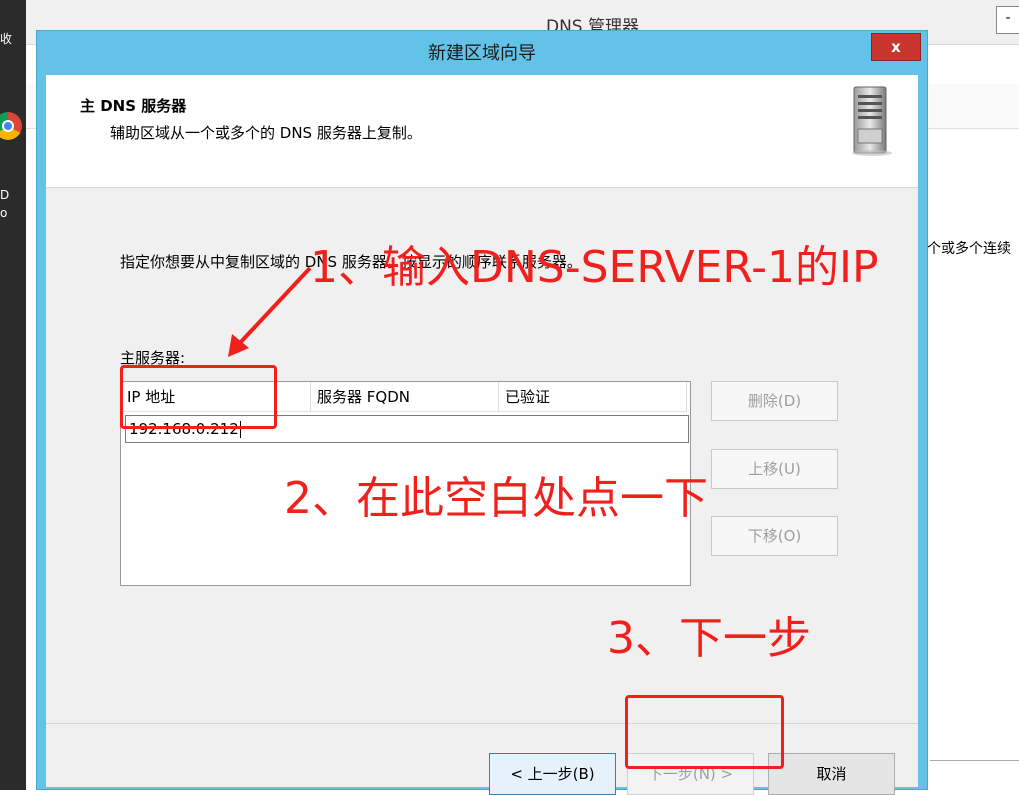 The image size is (1019, 795). What do you see at coordinates (198, 397) in the screenshot?
I see `annotation-box-ip` at bounding box center [198, 397].